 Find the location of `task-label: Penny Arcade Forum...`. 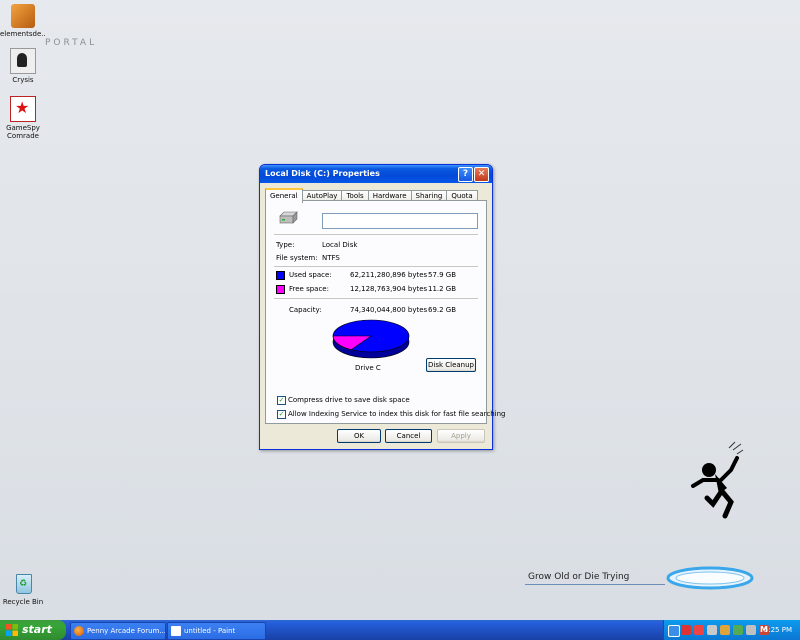

task-label: Penny Arcade Forum... is located at coordinates (126, 631).